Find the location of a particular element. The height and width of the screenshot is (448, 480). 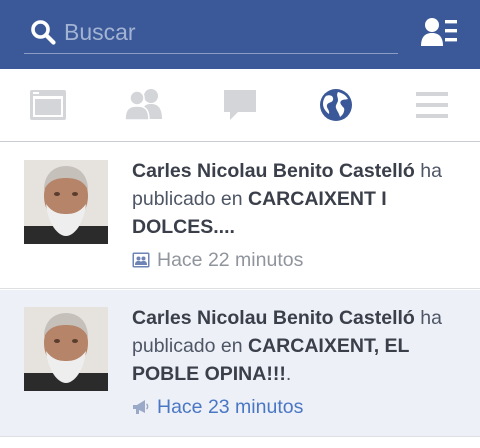

friends-list-icon is located at coordinates (440, 33).